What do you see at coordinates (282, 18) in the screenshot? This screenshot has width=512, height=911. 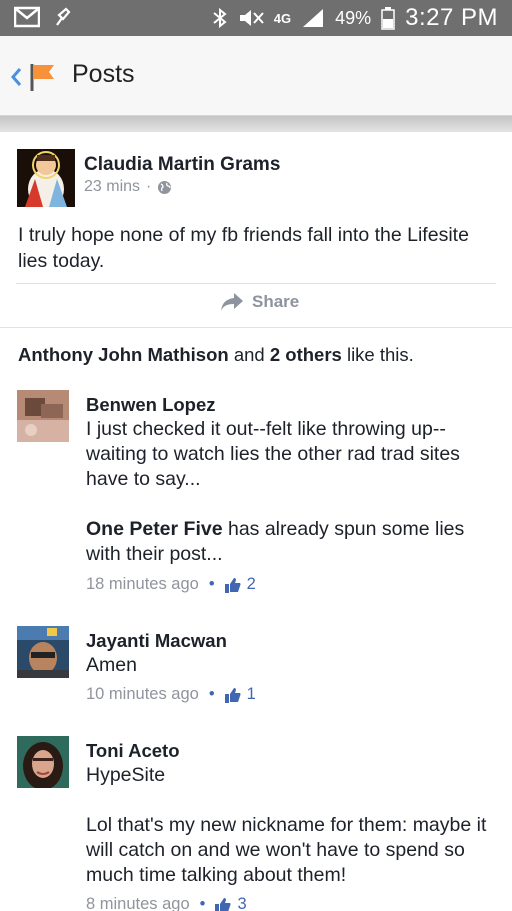 I see `network-type: 4G` at bounding box center [282, 18].